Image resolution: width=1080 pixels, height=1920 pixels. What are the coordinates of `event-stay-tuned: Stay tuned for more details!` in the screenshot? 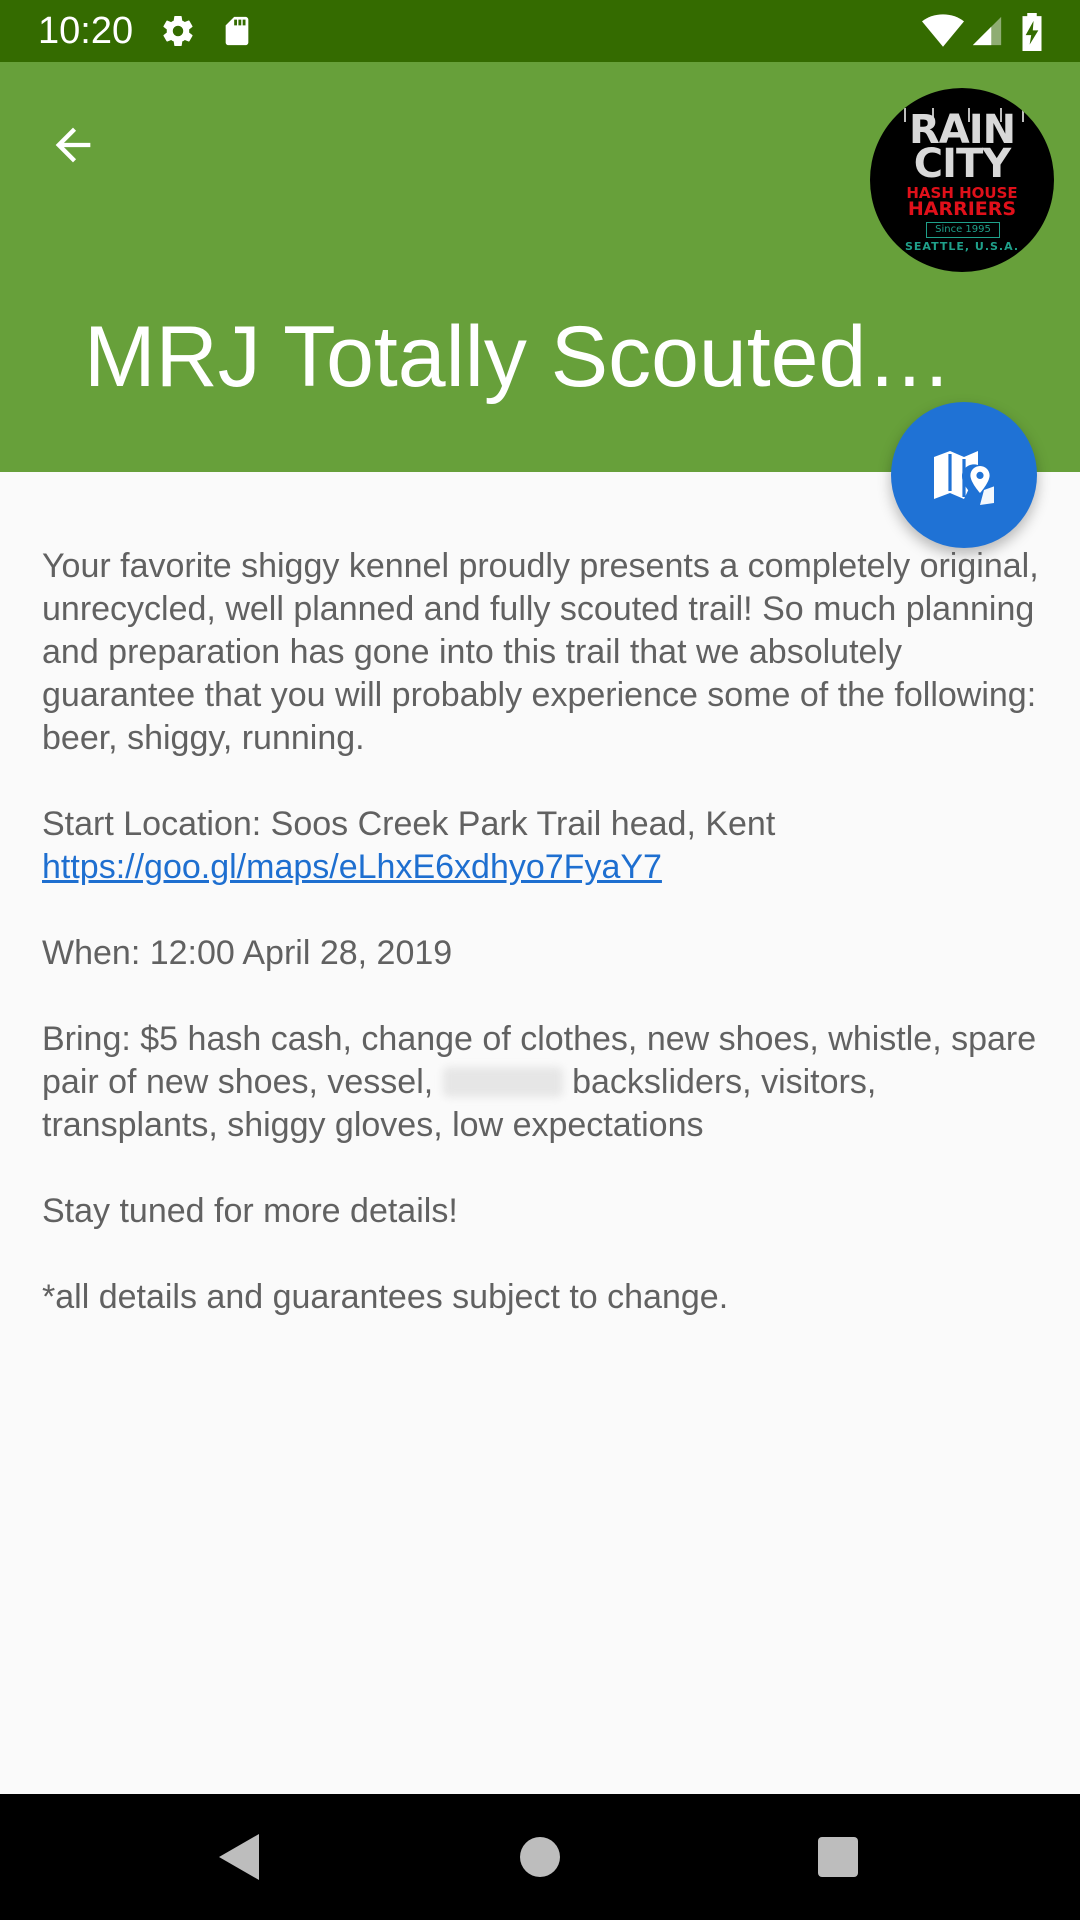 It's located at (250, 1211).